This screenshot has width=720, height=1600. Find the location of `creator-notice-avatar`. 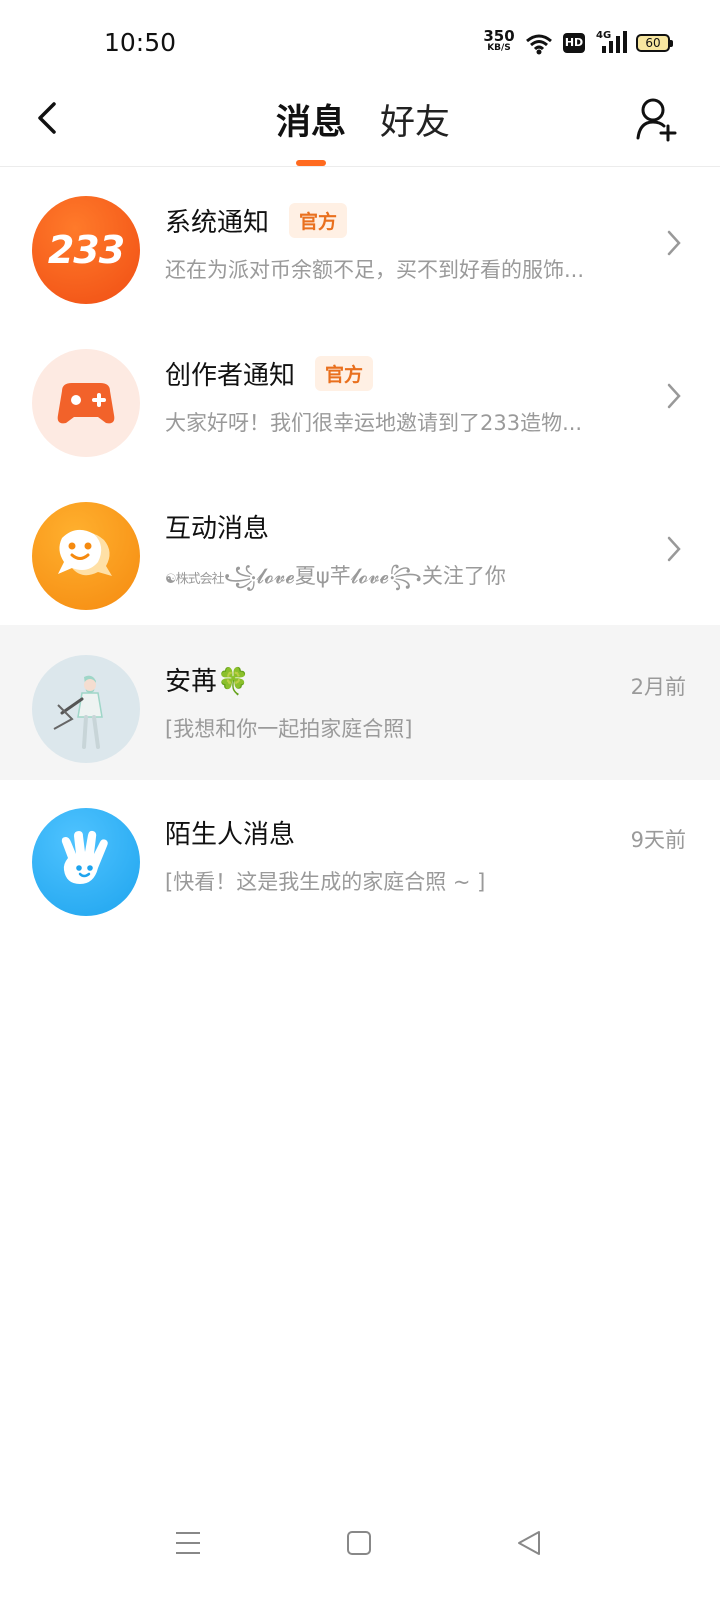

creator-notice-avatar is located at coordinates (86, 403).